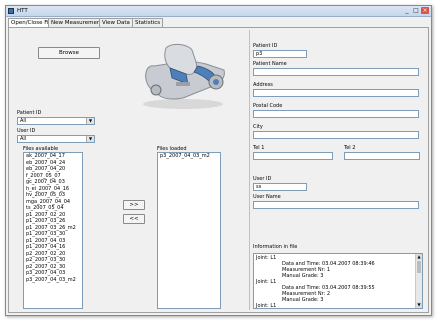  Describe the element at coordinates (23, 139) in the screenshot. I see `user-id-dropdown-value: All` at that location.